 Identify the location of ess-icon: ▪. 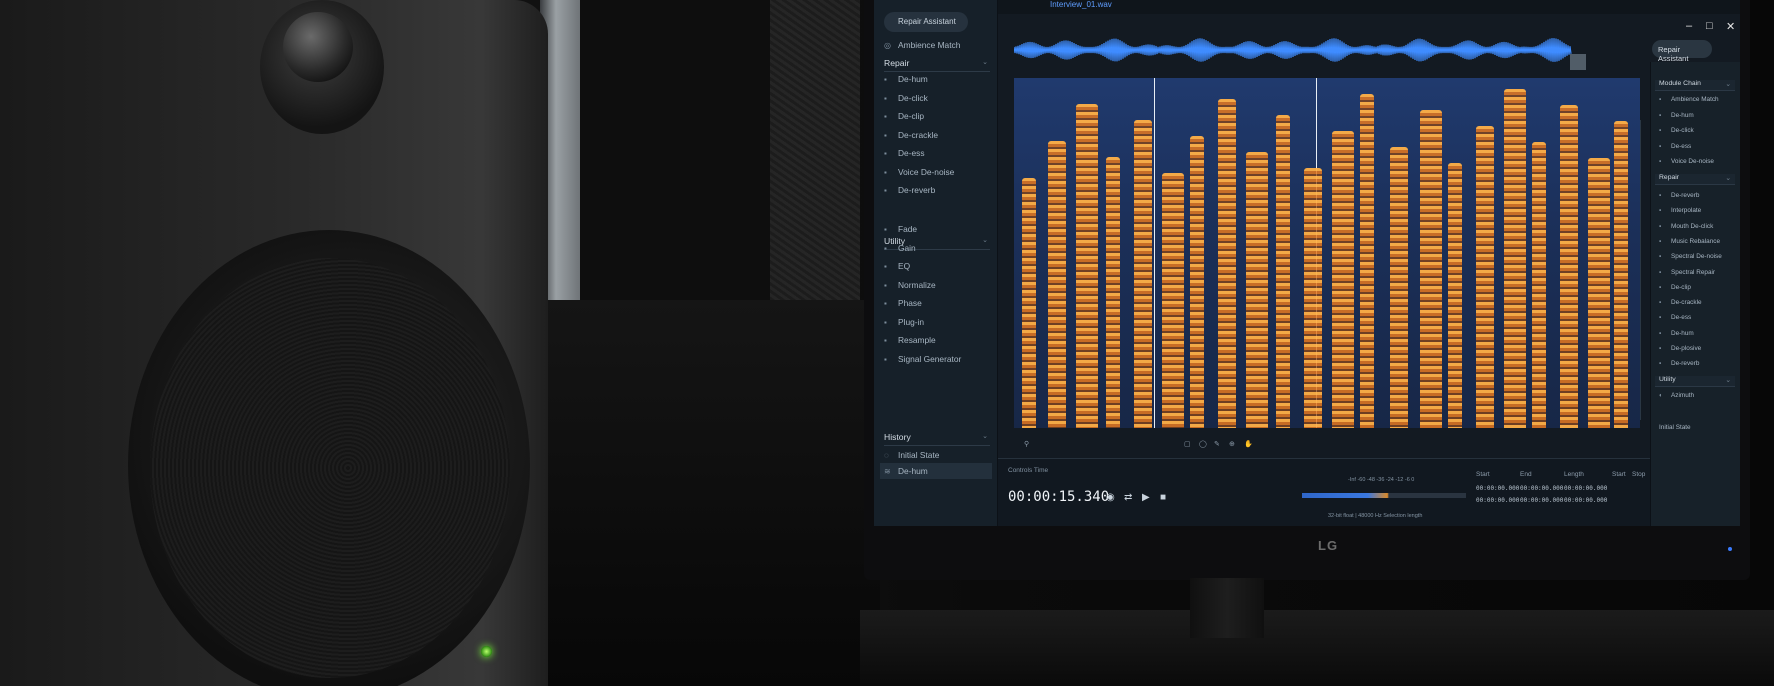
(885, 153).